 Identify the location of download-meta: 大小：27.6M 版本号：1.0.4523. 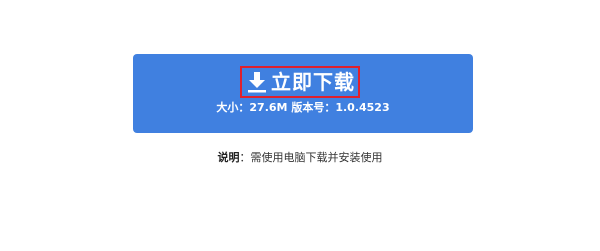
(303, 108).